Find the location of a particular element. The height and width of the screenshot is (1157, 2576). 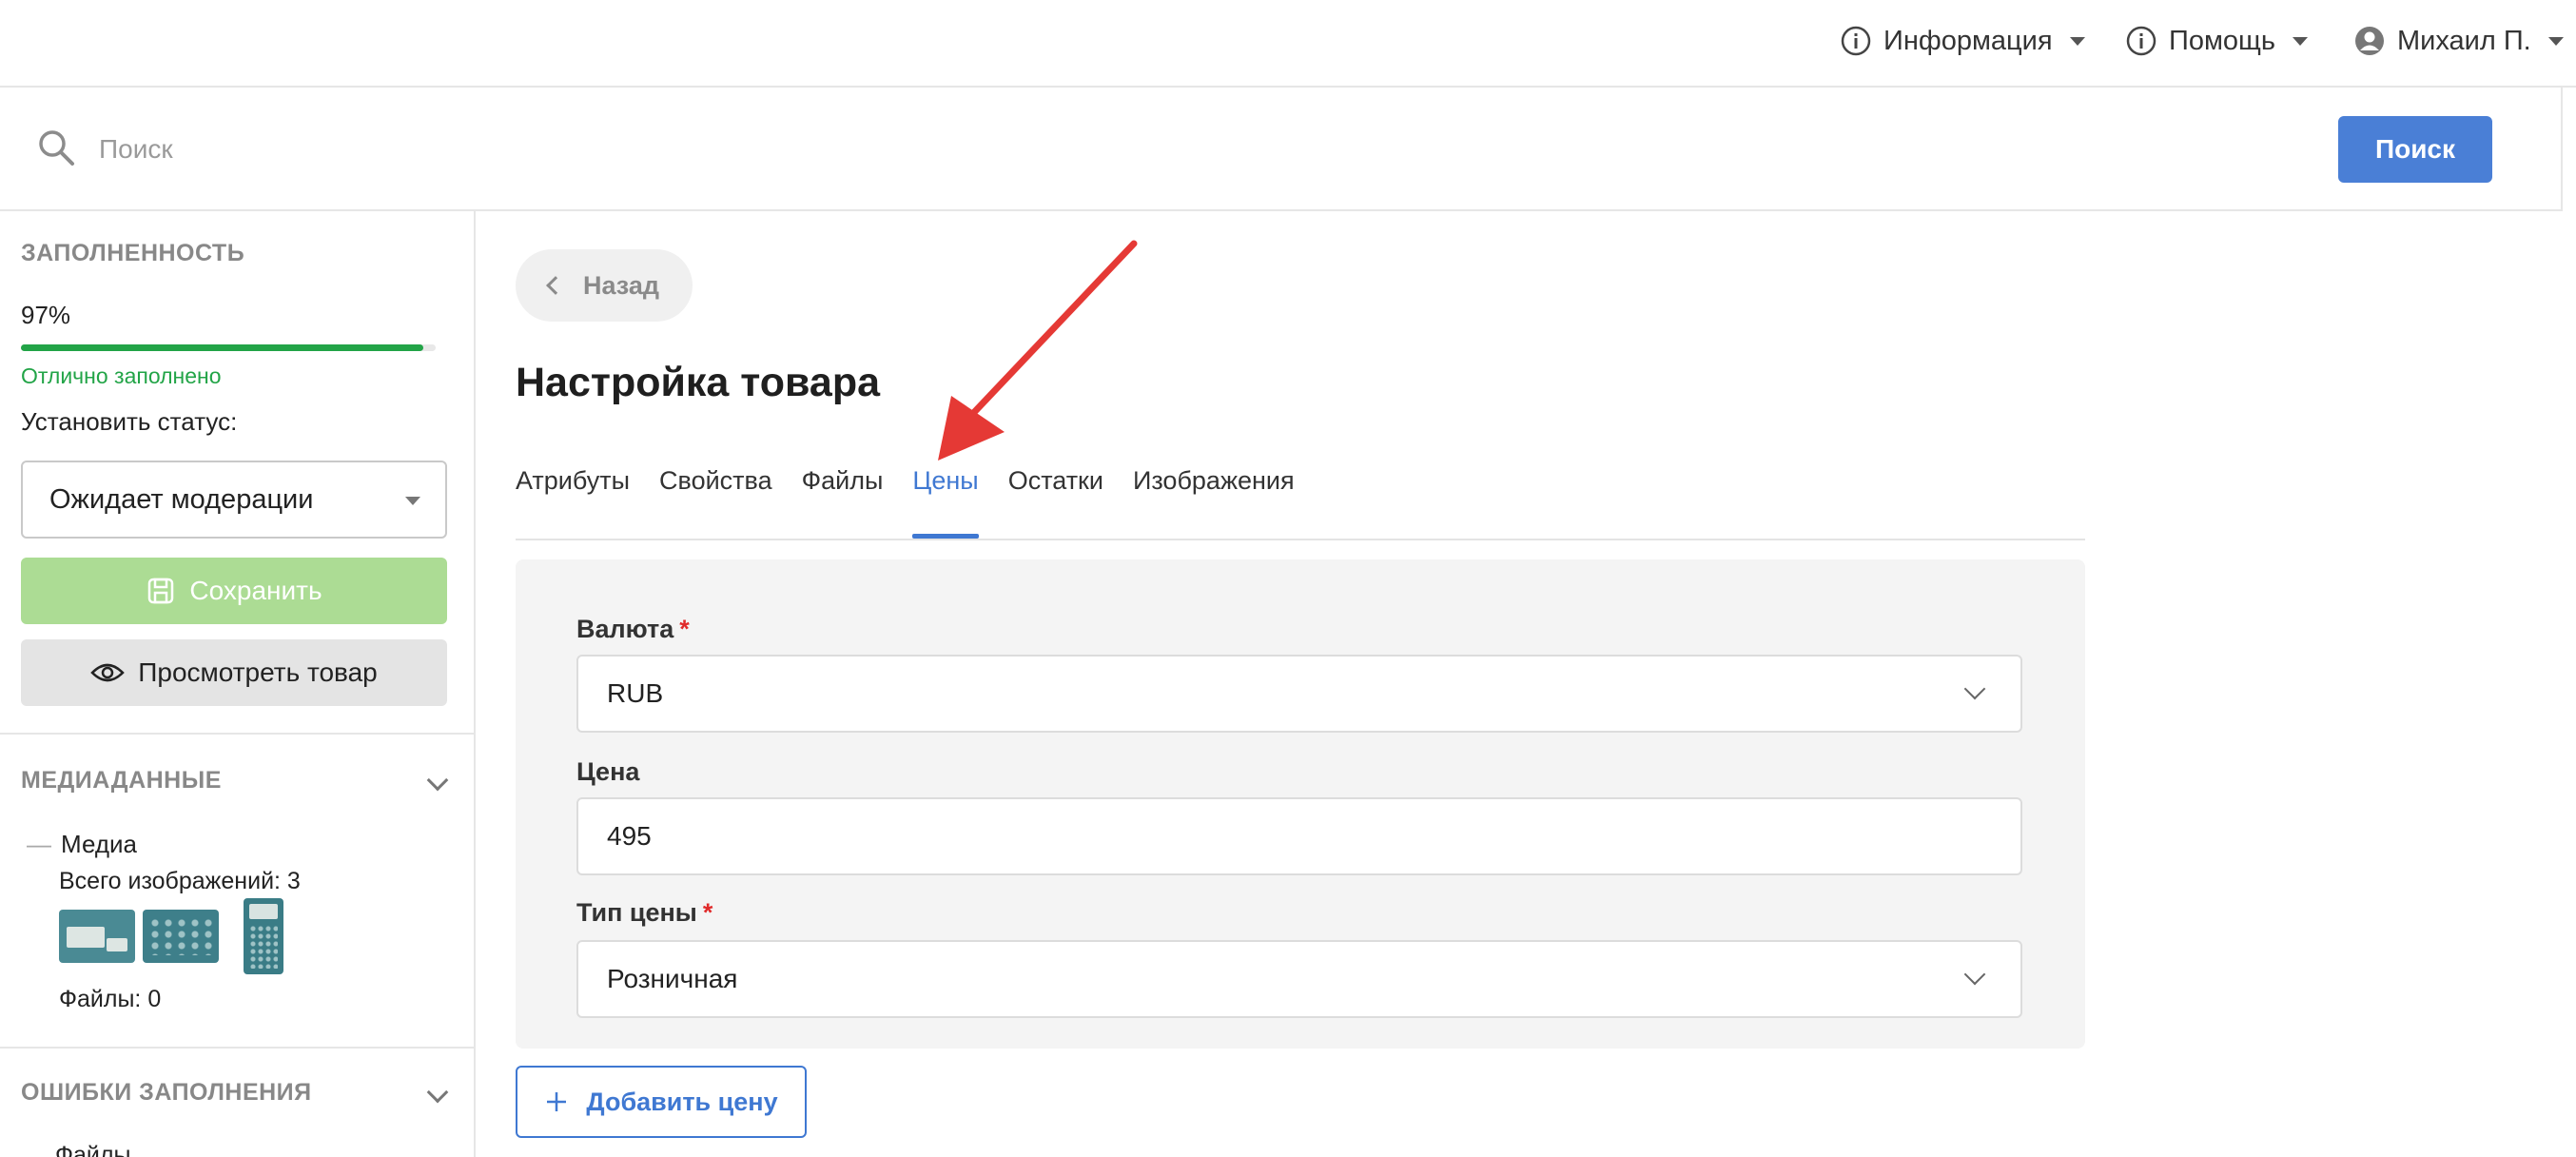

user-menu: Михаил П. is located at coordinates (2459, 41).